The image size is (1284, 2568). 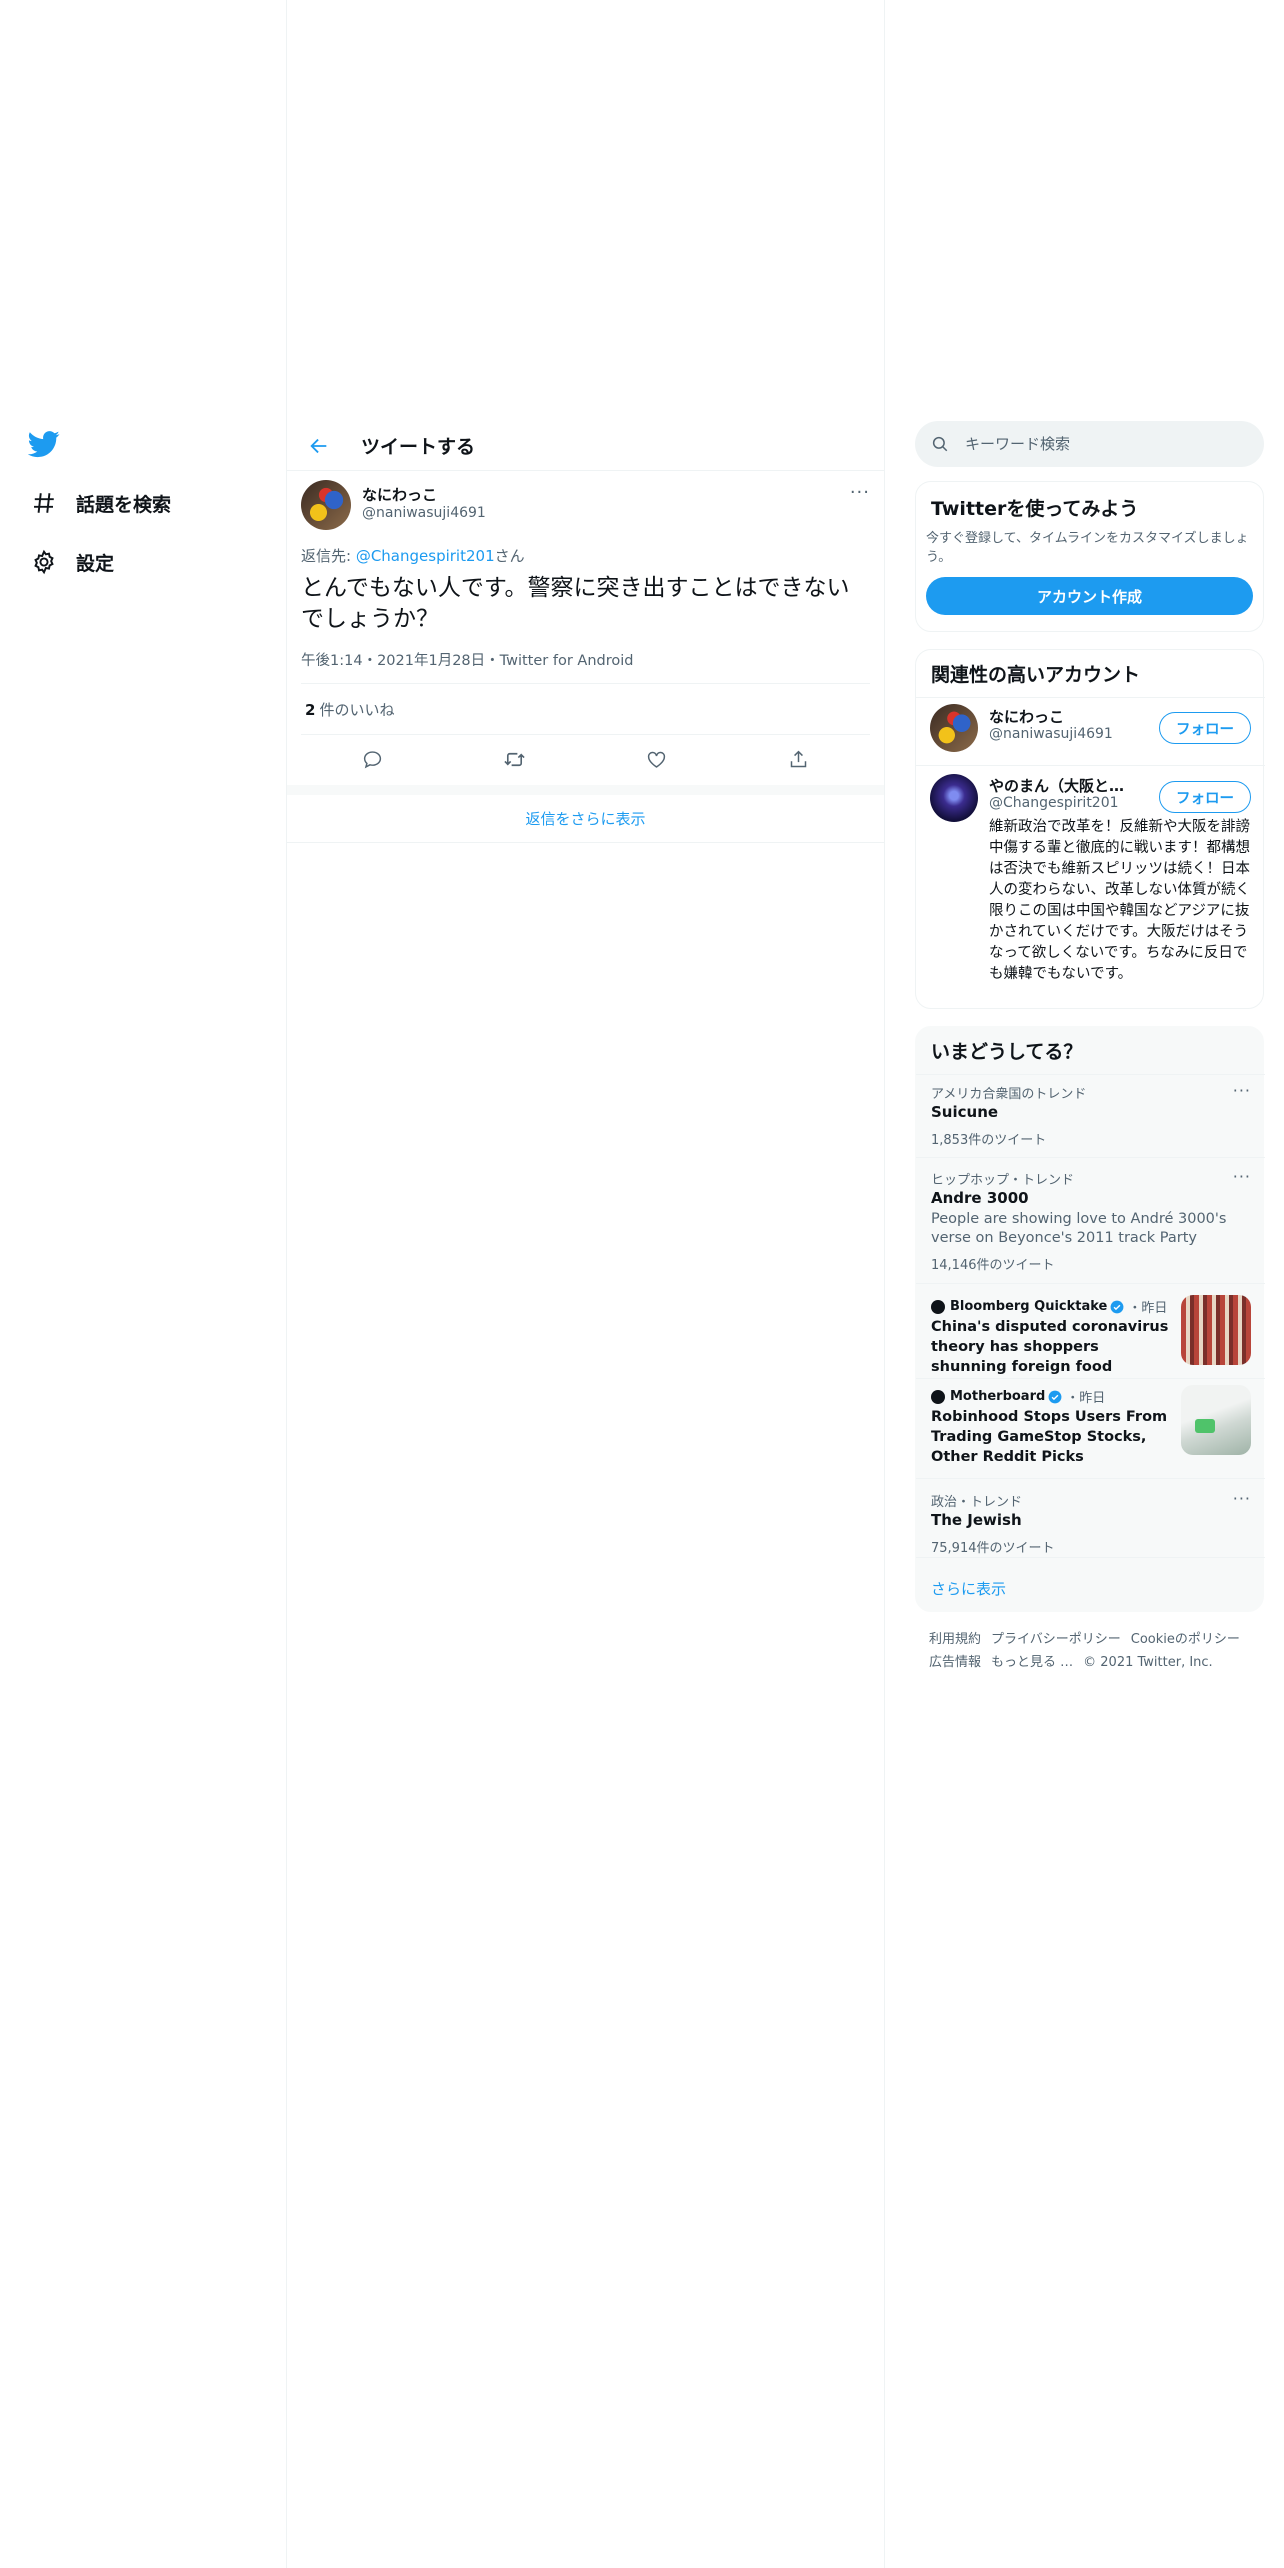 I want to click on show-more-replies-link: 返信をさらに表示, so click(x=585, y=819).